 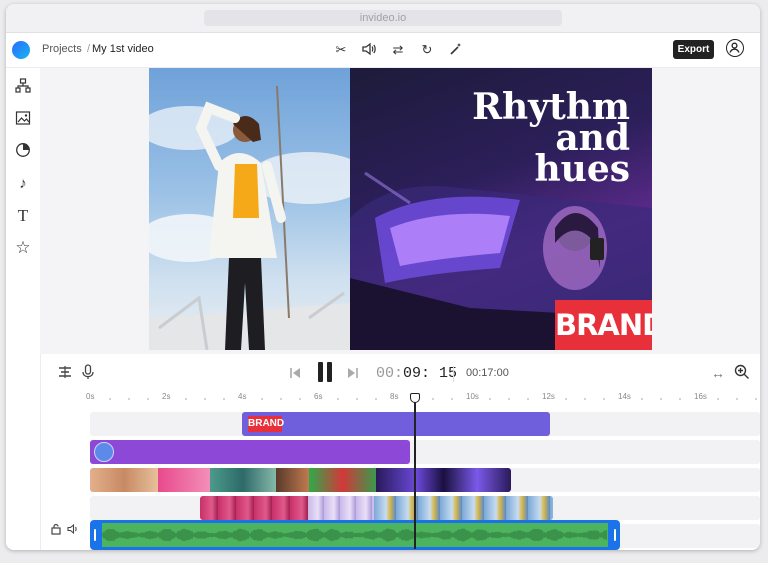 I want to click on top-toolbar: Projects / My 1st video ✂ ⇄ ↻ Export, so click(x=383, y=50).